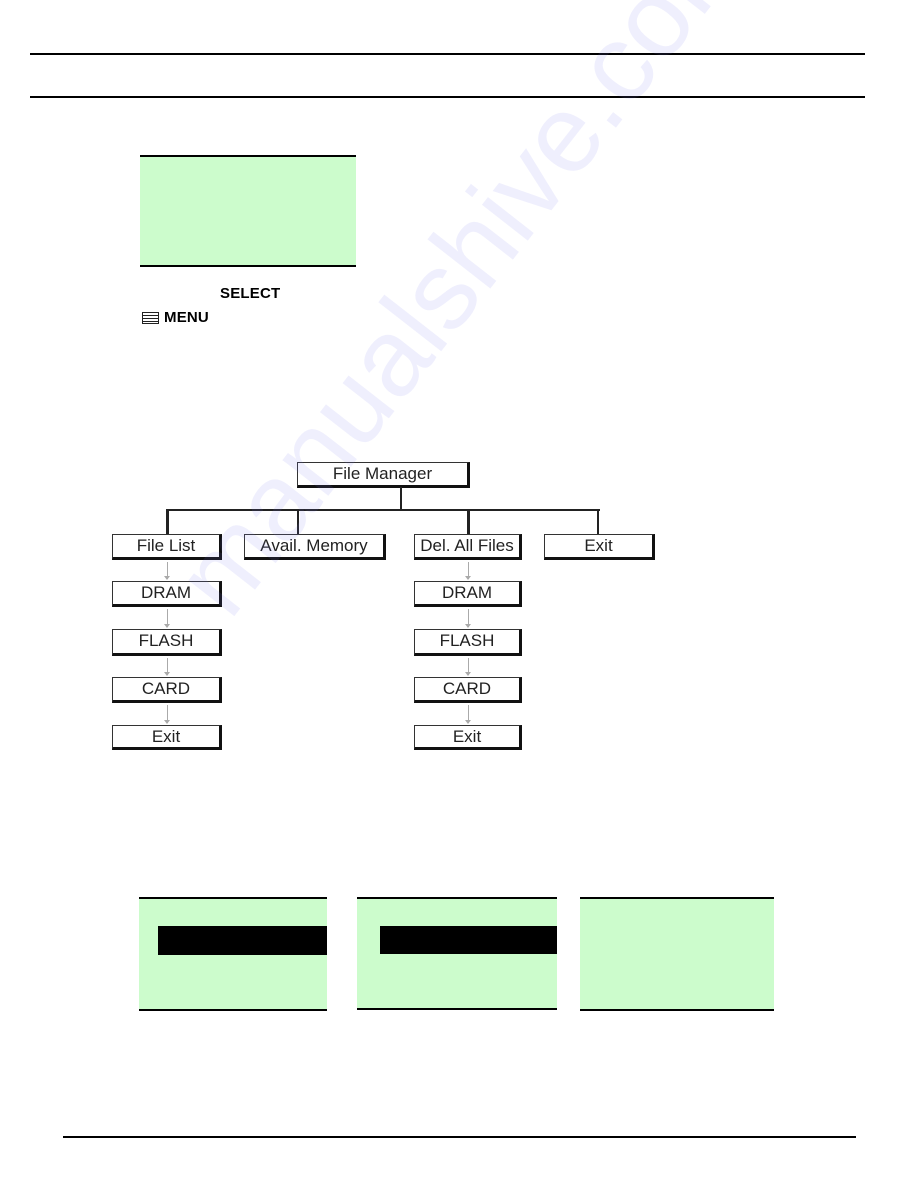 This screenshot has width=918, height=1188. I want to click on diagram-node-del-dram: DRAM, so click(468, 594).